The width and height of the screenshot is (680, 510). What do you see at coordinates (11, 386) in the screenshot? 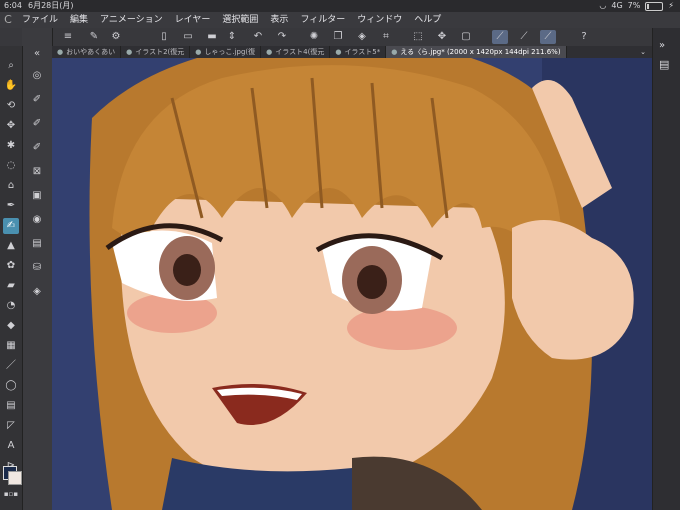
I see `shape-icon: ◯` at bounding box center [11, 386].